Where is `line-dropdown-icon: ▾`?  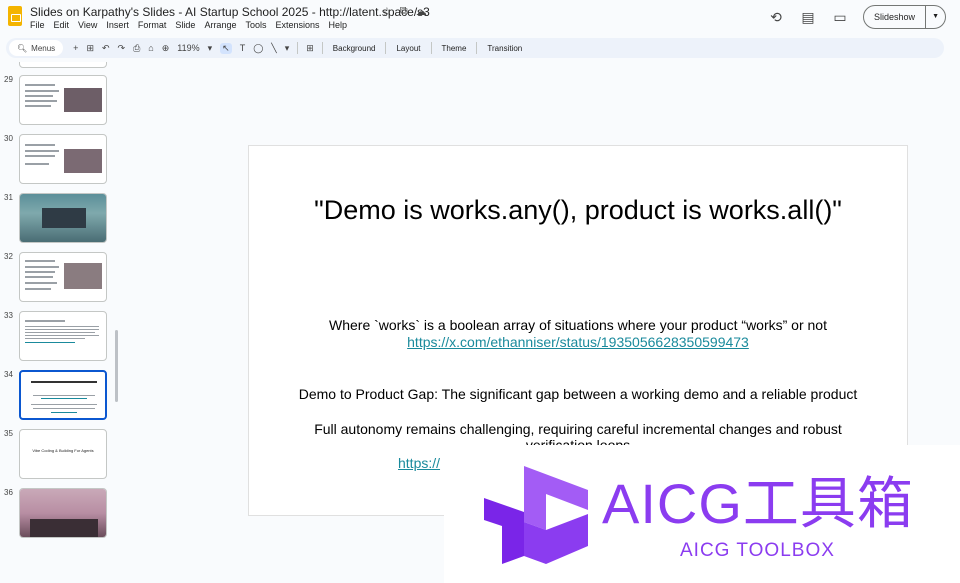
line-dropdown-icon: ▾ is located at coordinates (287, 48).